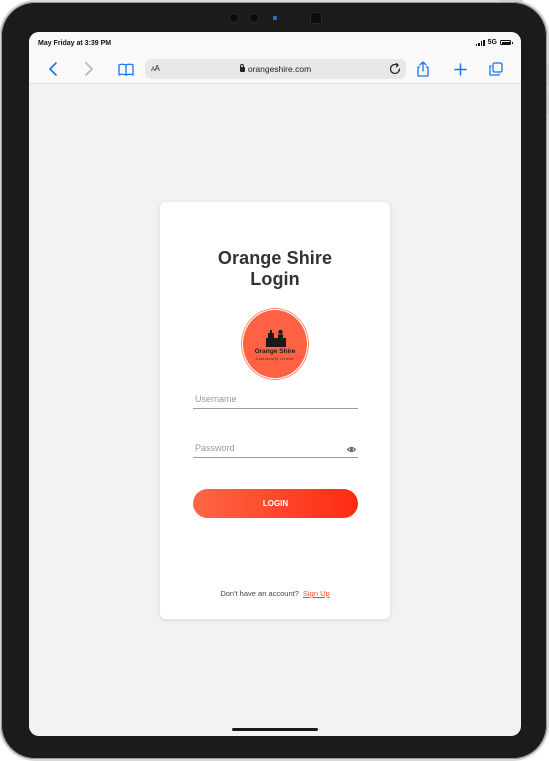 The height and width of the screenshot is (761, 549). What do you see at coordinates (351, 446) in the screenshot?
I see `eye-icon` at bounding box center [351, 446].